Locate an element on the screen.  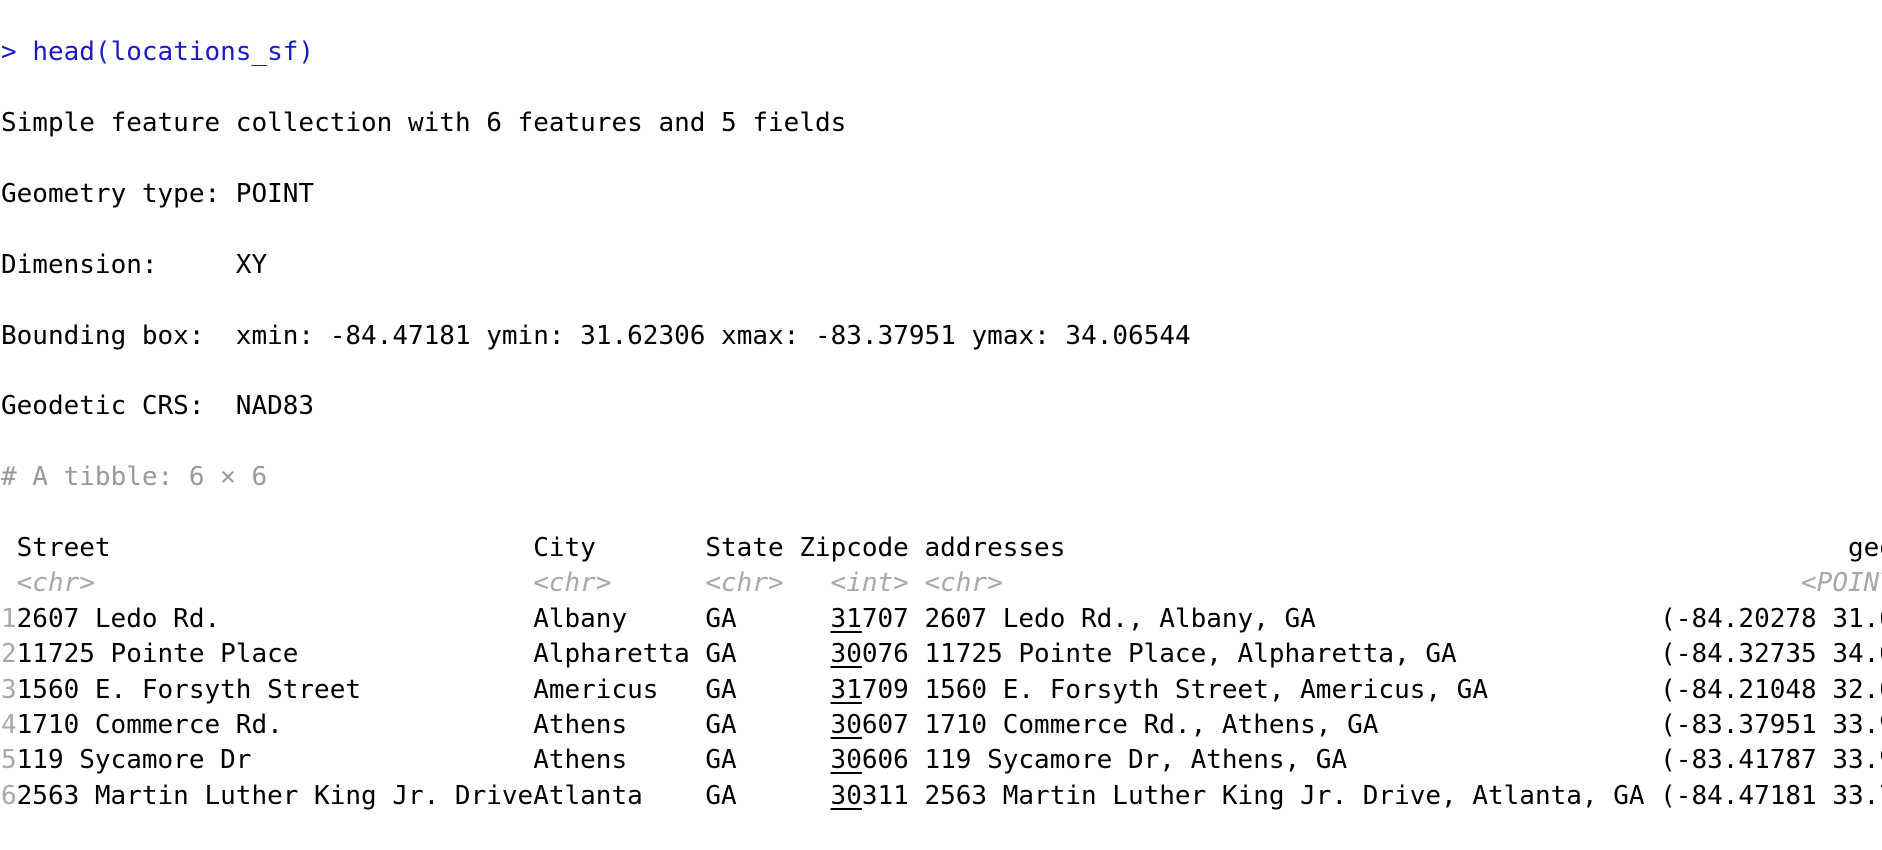
cell-street: 119 Sycamore Dr is located at coordinates (134, 760).